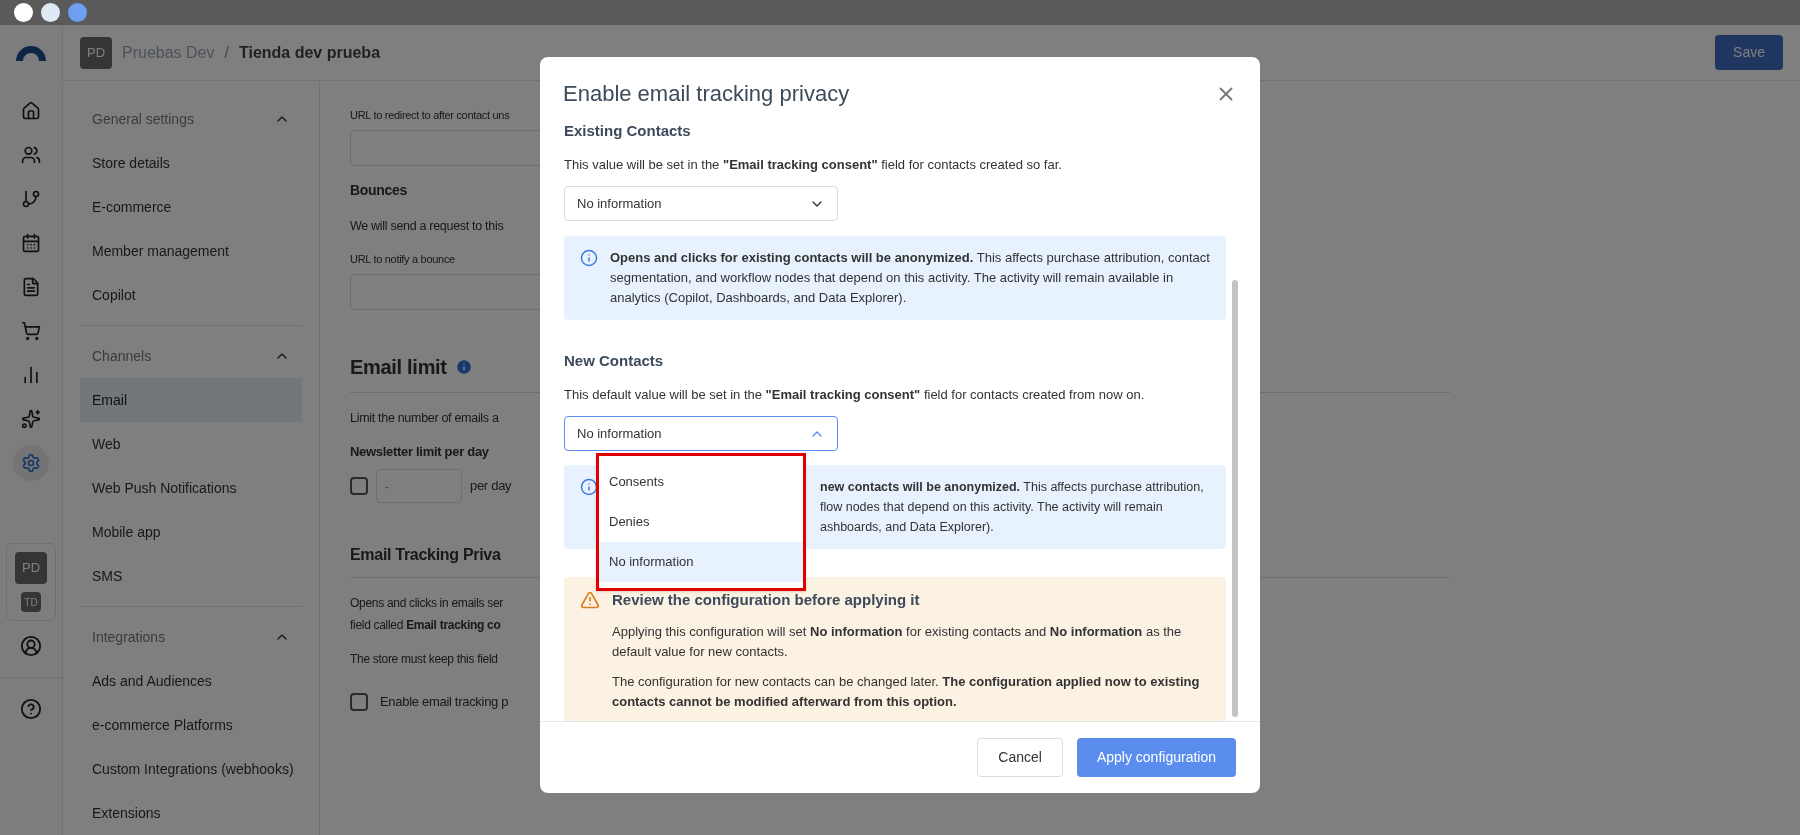  What do you see at coordinates (992, 507) in the screenshot?
I see `info-text: flow nodes that depend on this activity. The activity will remain` at bounding box center [992, 507].